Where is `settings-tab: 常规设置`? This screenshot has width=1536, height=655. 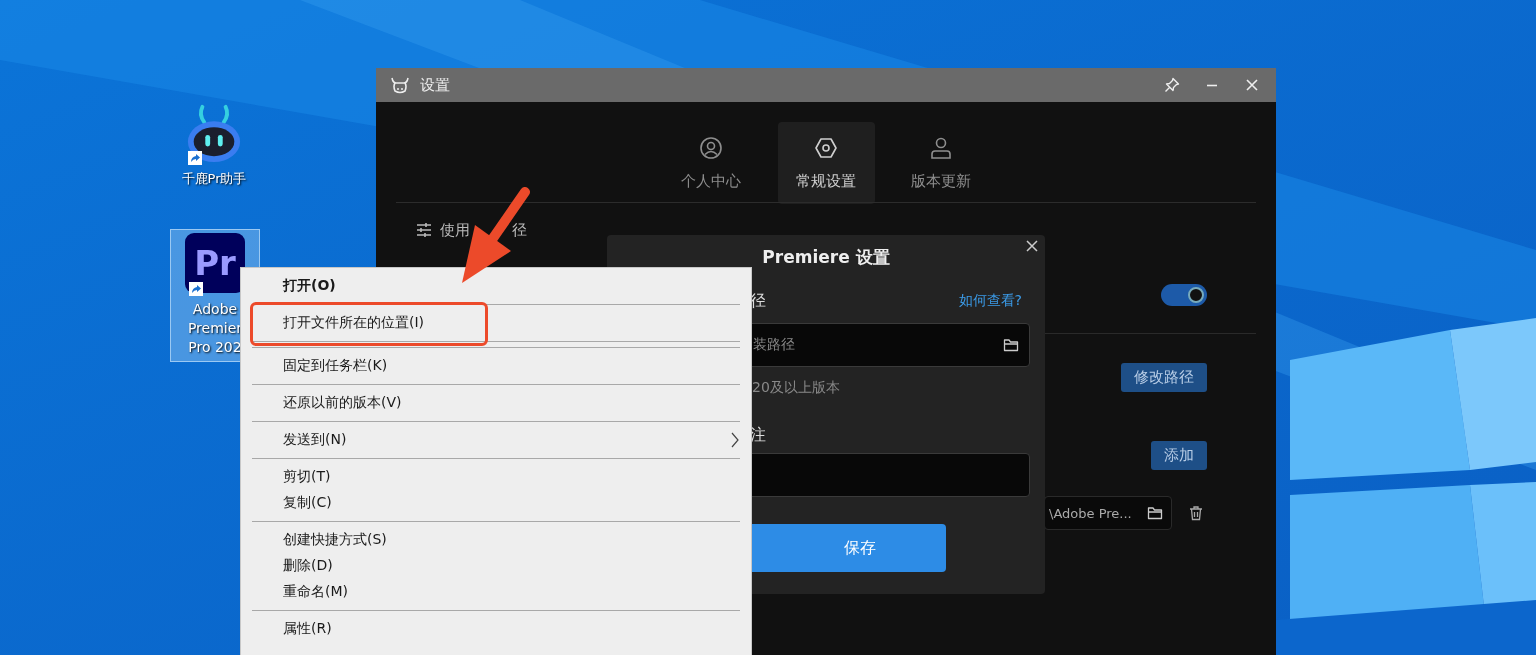 settings-tab: 常规设置 is located at coordinates (826, 163).